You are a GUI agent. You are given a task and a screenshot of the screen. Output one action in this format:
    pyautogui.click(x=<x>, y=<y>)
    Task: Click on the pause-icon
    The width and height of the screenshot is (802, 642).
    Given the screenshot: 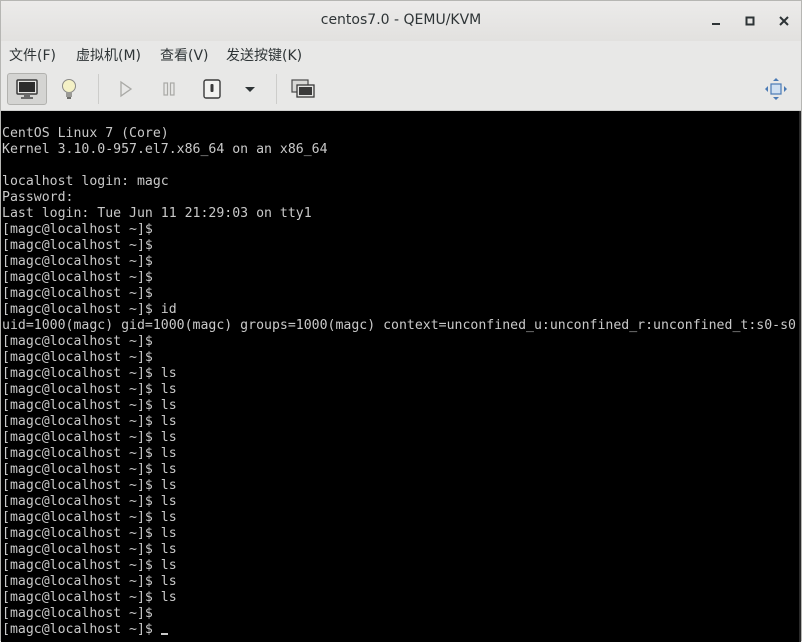 What is the action you would take?
    pyautogui.click(x=169, y=89)
    